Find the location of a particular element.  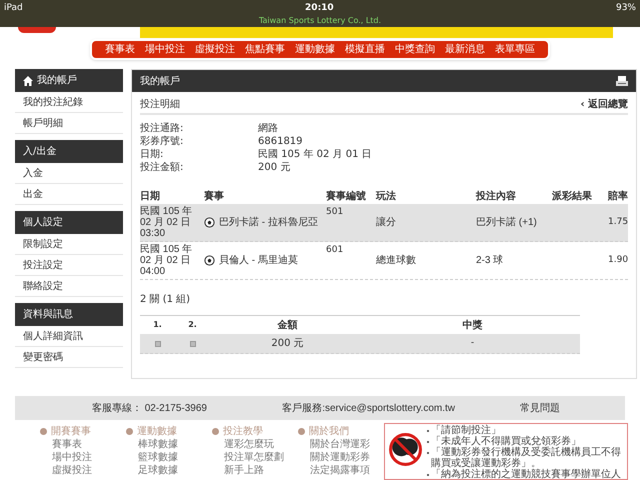

nav-link: 中獎查詢 is located at coordinates (415, 49).